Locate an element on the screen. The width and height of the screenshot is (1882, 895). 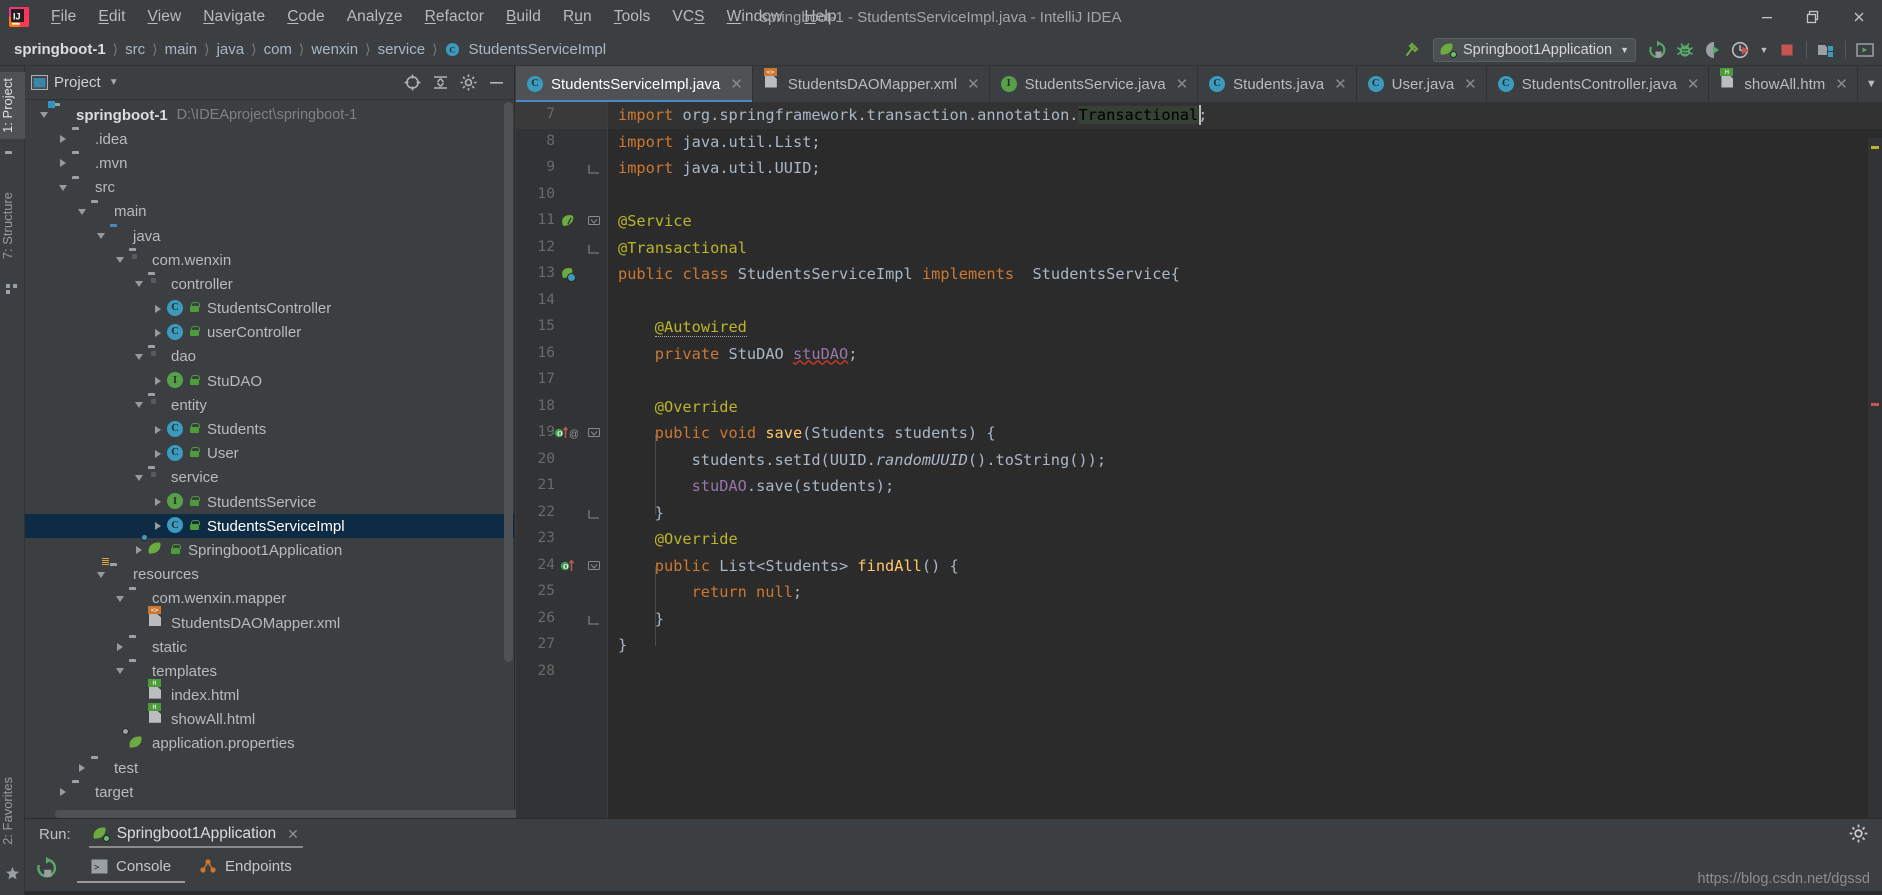
code-line: private StuDAO stuDAO; is located at coordinates (738, 354).